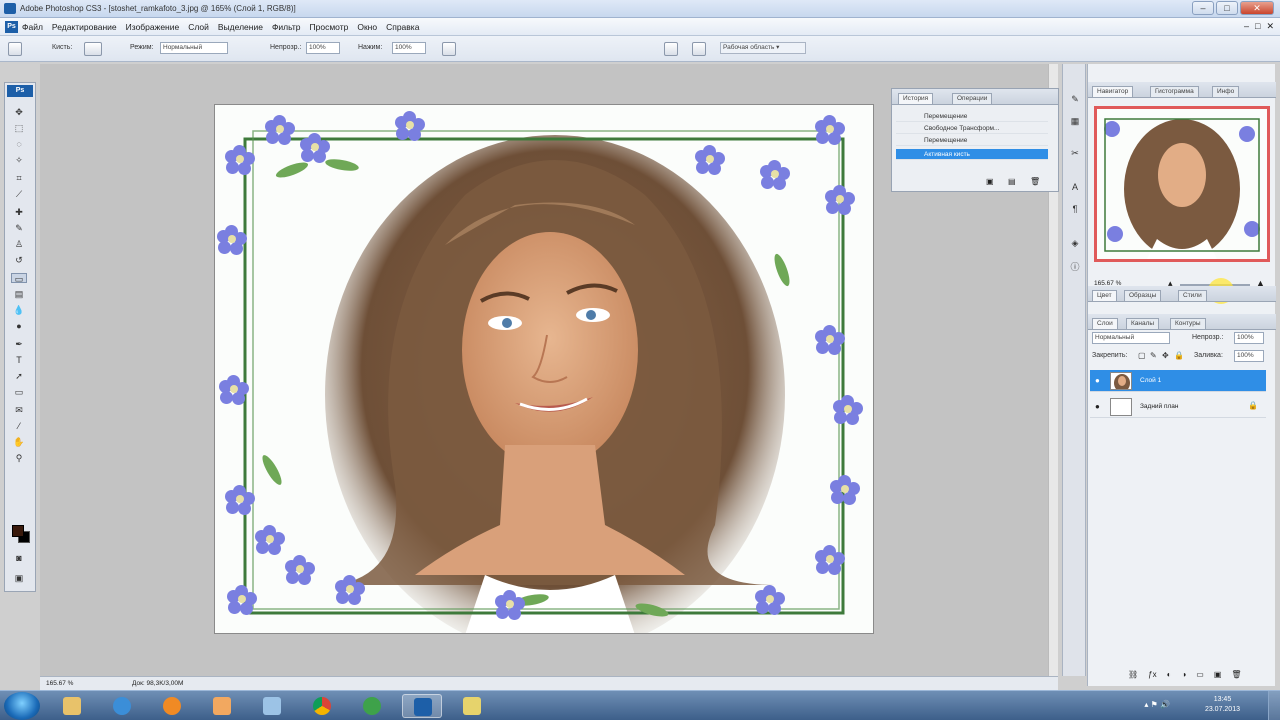 Image resolution: width=1280 pixels, height=720 pixels. Describe the element at coordinates (422, 706) in the screenshot. I see `photoshop-icon` at that location.